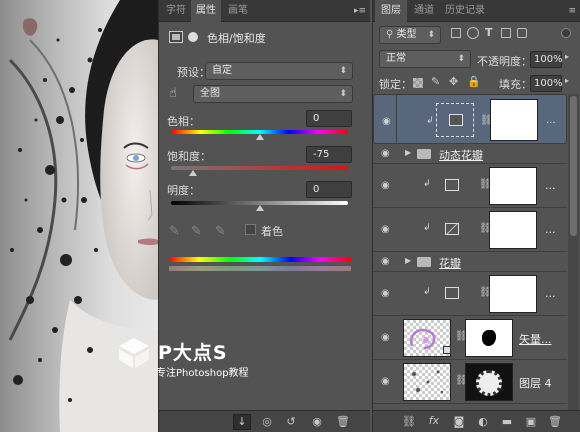 This screenshot has width=580, height=432. Describe the element at coordinates (360, 11) in the screenshot. I see `properties-menu-button: ▸≡` at that location.